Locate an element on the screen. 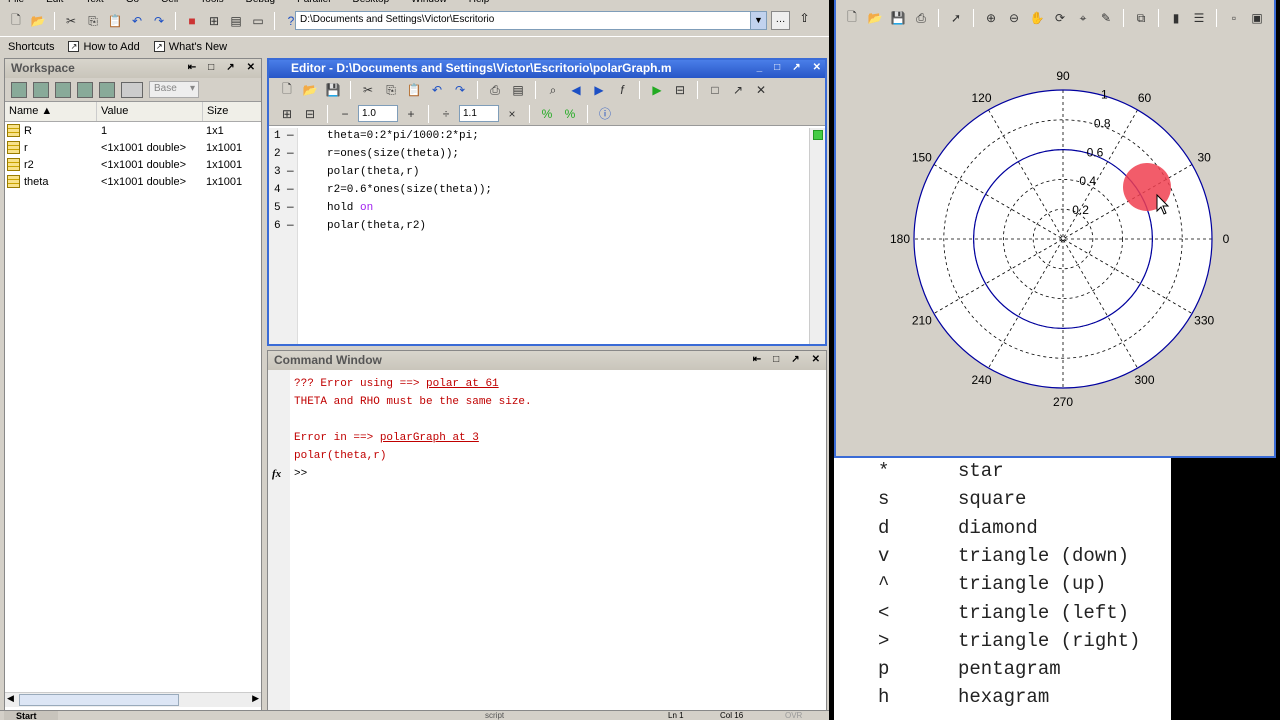 This screenshot has width=1280, height=720. up-folder-icon: ⇧ is located at coordinates (804, 20).